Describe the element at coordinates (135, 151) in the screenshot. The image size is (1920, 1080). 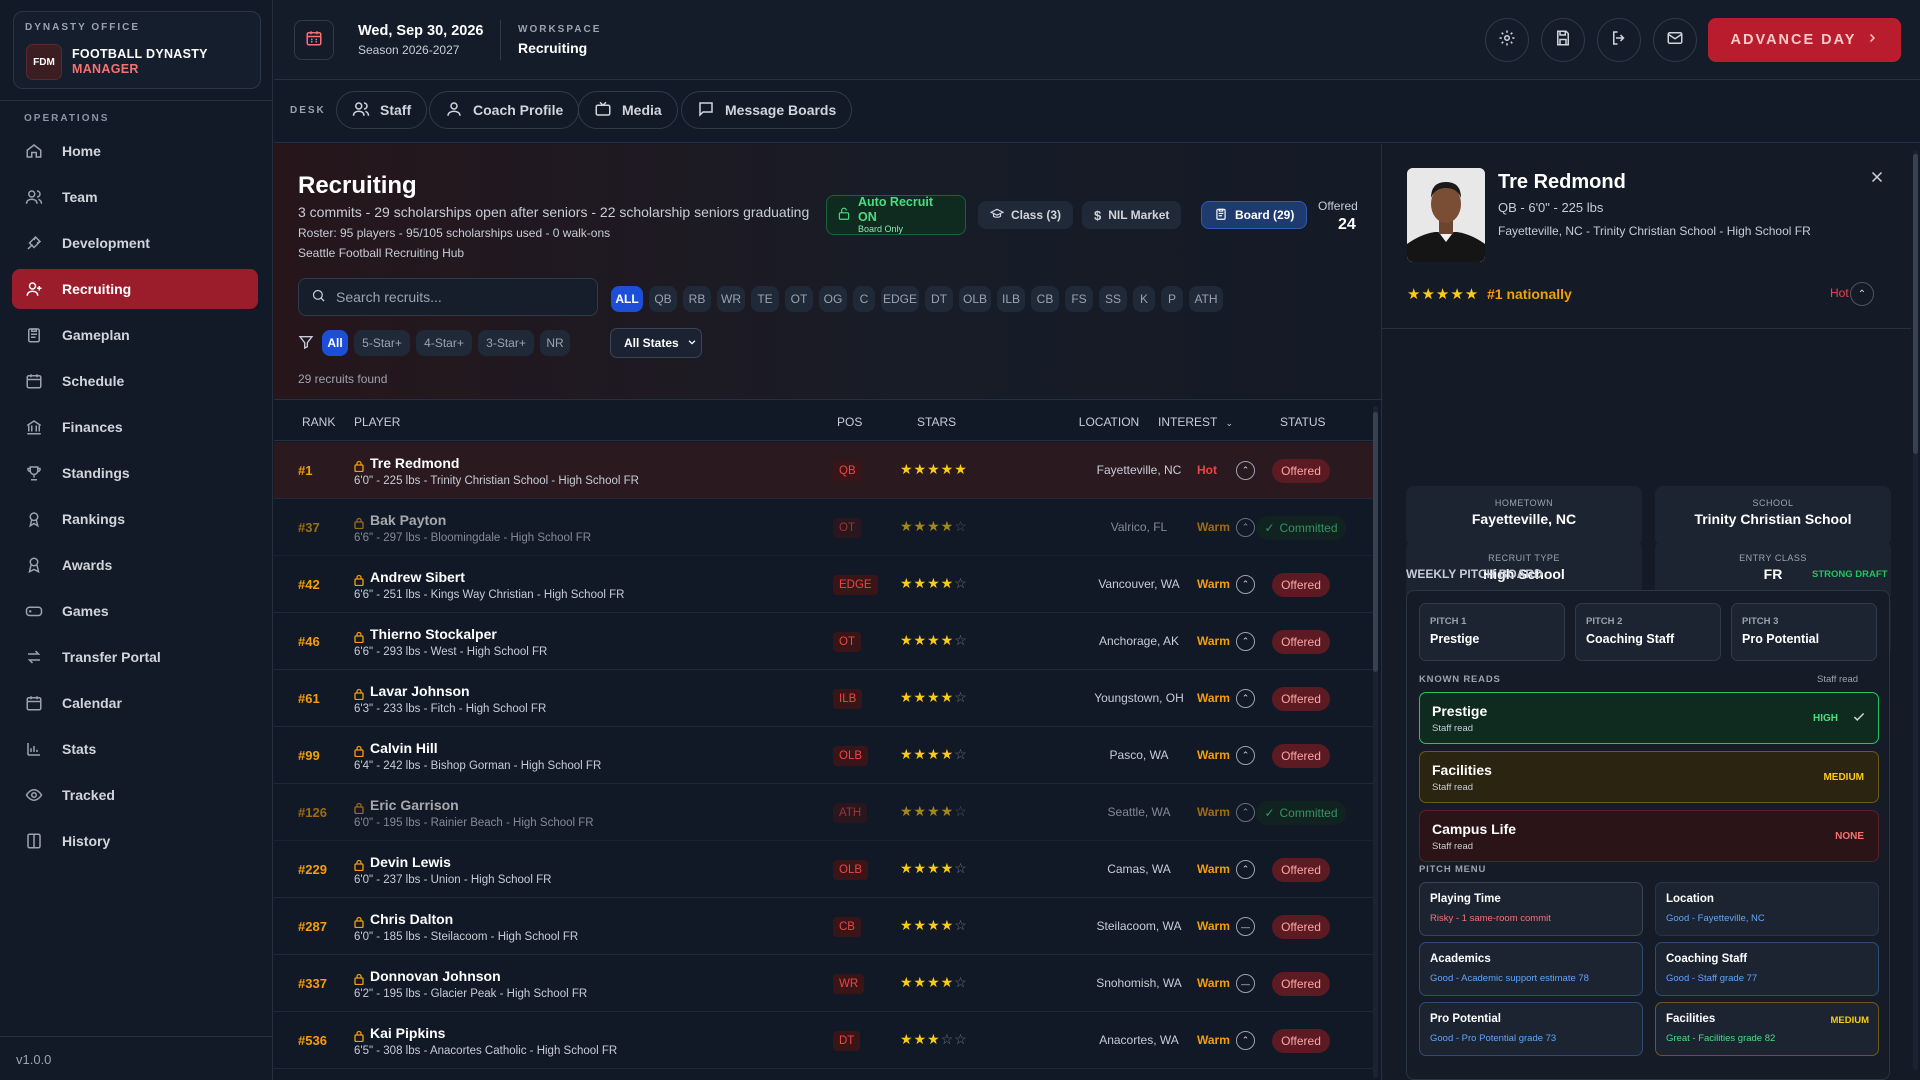
I see `sidebar-item-home: Home` at that location.